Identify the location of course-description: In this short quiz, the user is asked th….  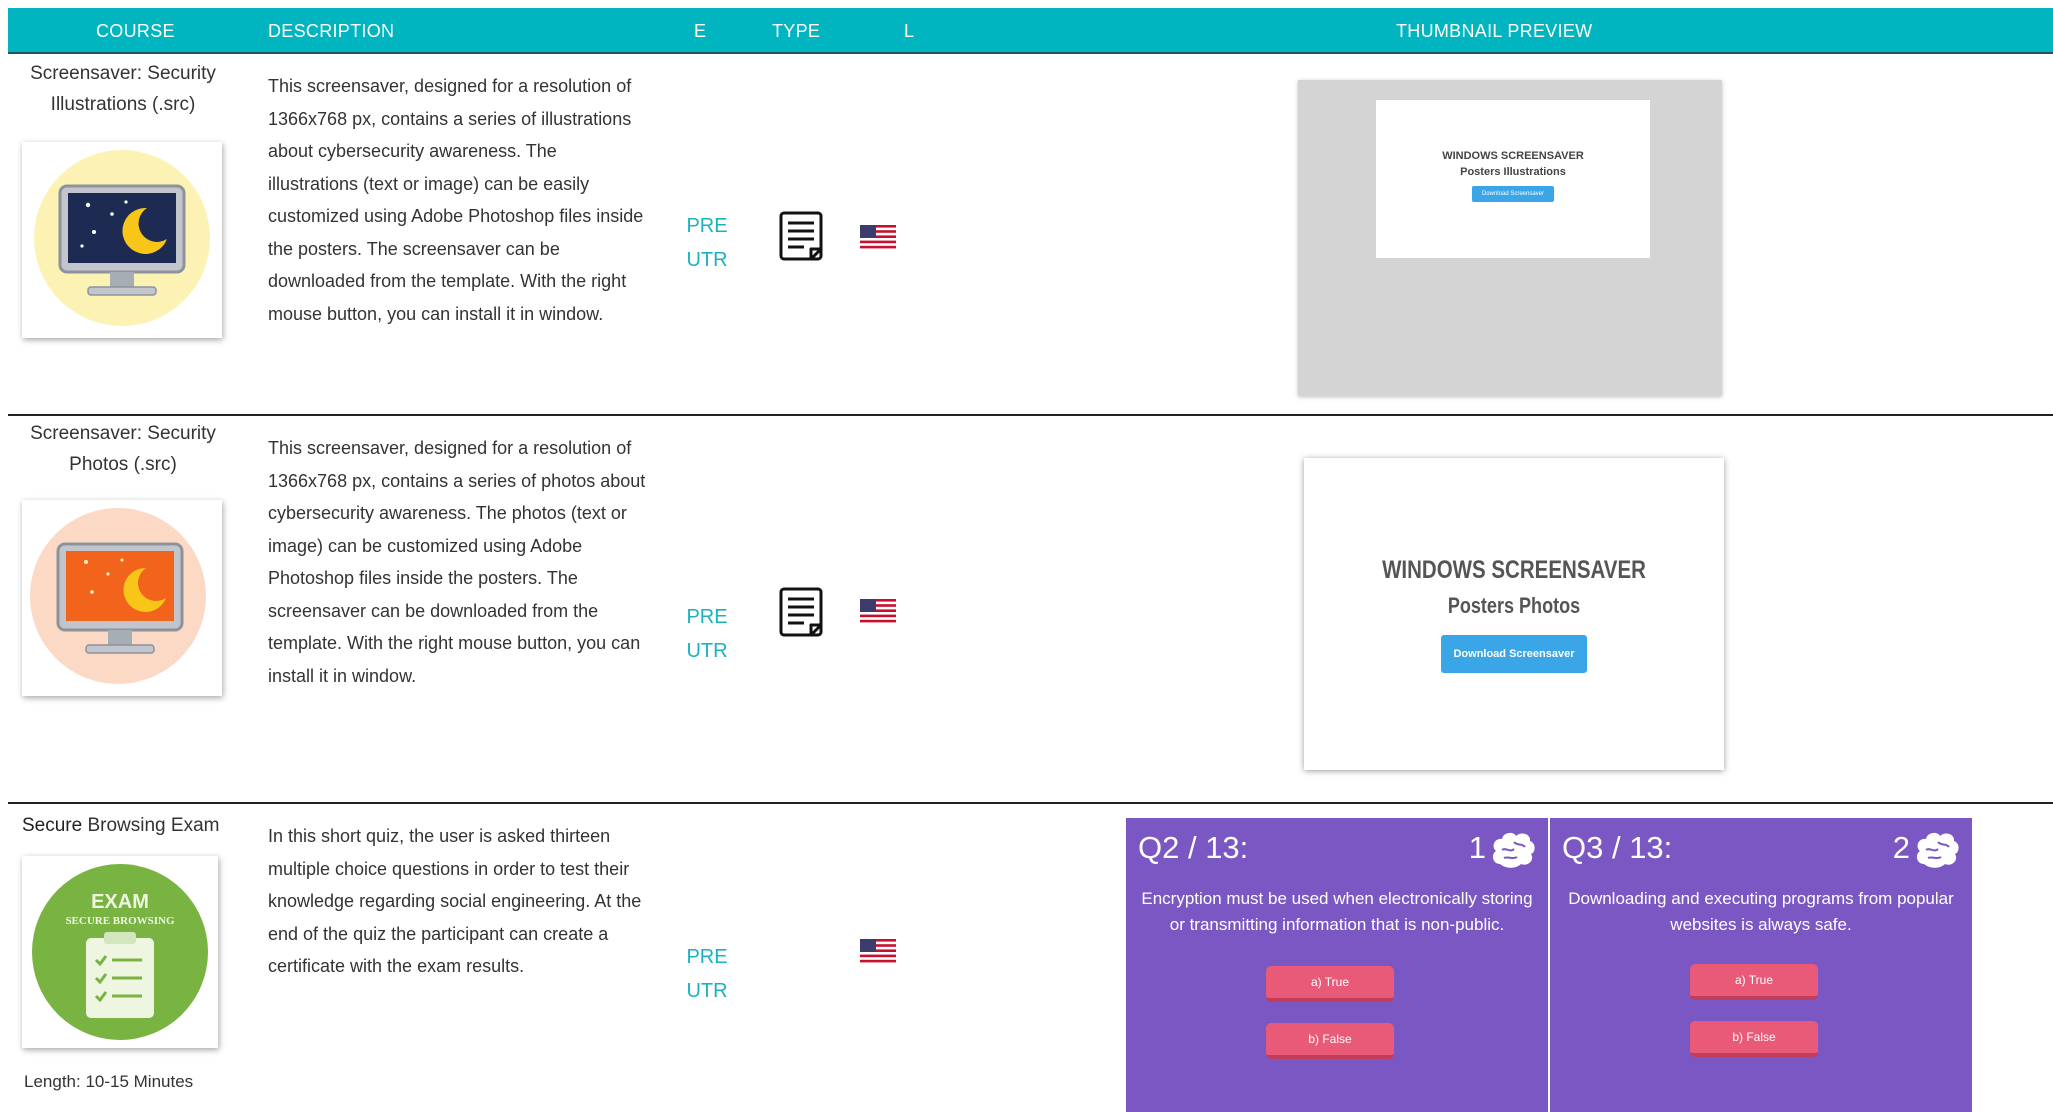
(455, 901).